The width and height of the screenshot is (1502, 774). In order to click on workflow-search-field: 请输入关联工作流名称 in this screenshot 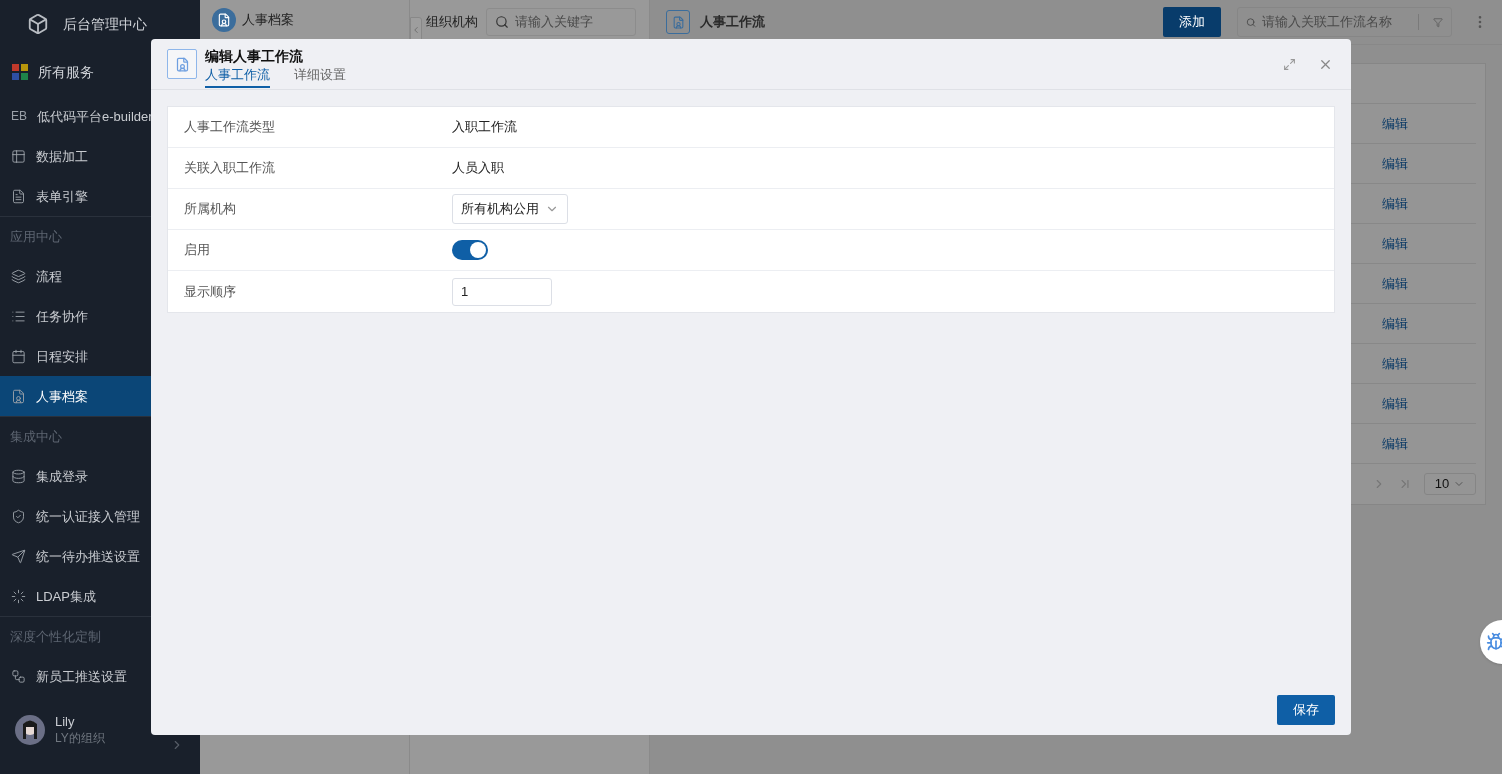, I will do `click(1344, 22)`.